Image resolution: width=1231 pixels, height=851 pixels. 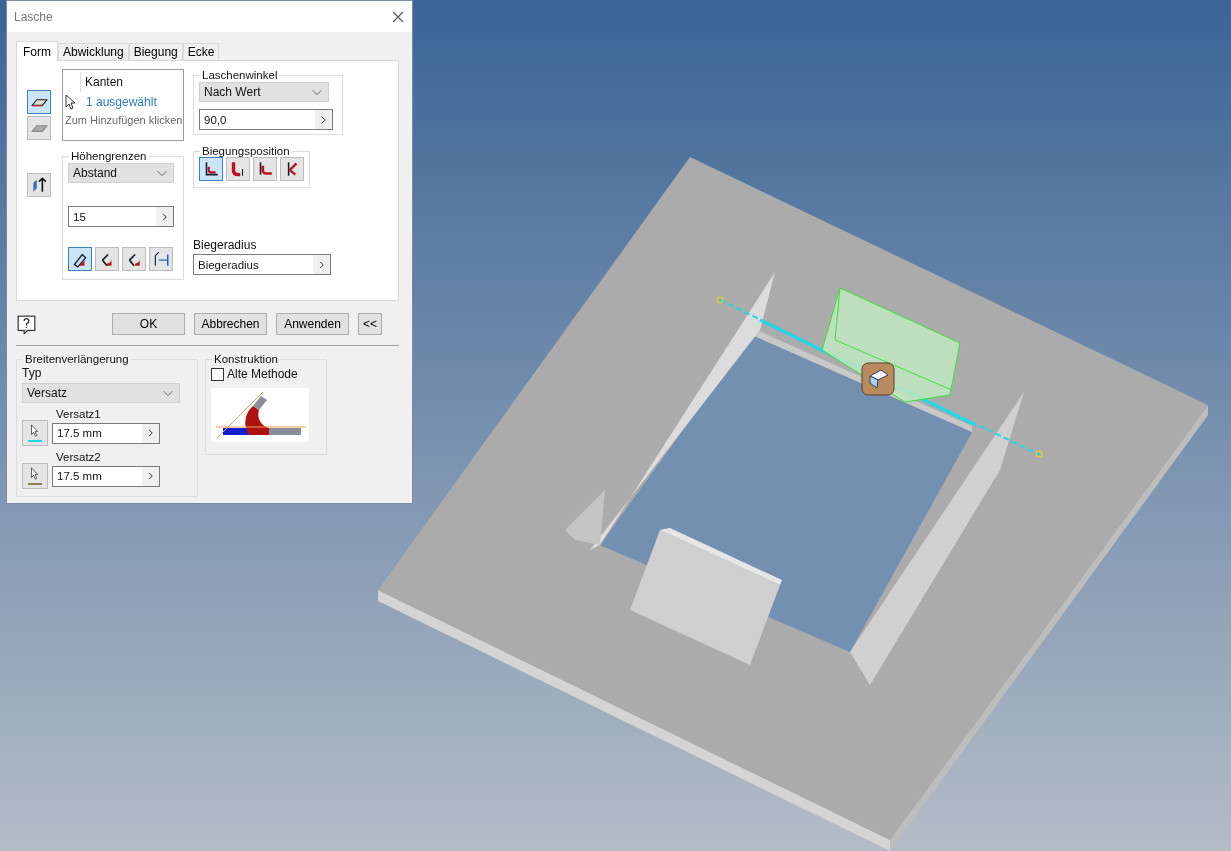 What do you see at coordinates (105, 83) in the screenshot?
I see `selection-header: Kanten` at bounding box center [105, 83].